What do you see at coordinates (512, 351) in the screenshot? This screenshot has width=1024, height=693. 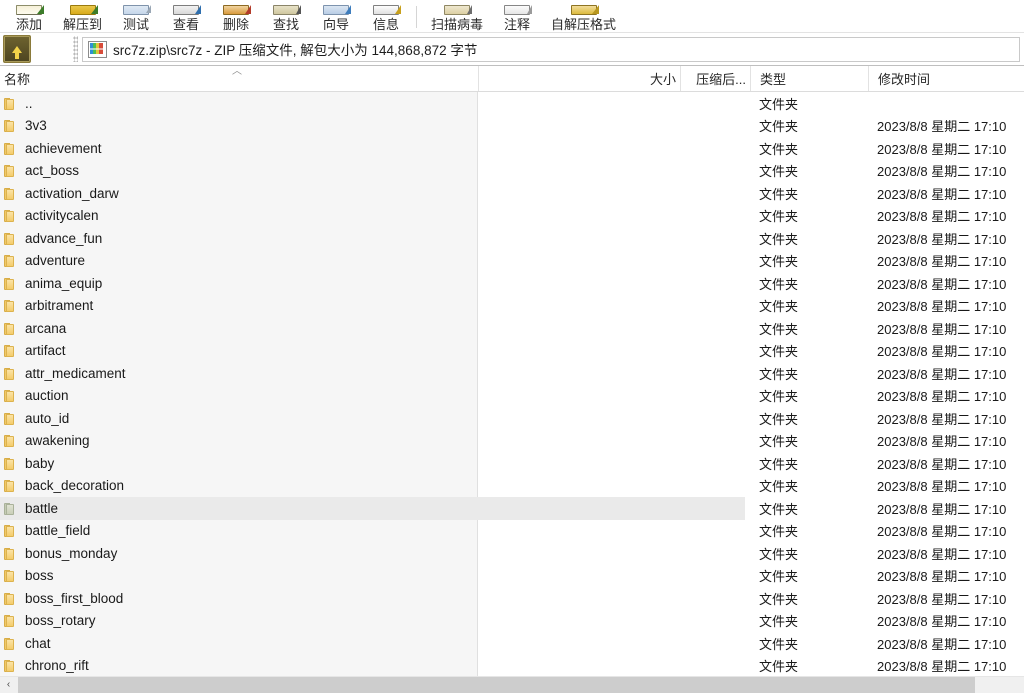 I see `file-list-row: artifact 文件夹 2023/8/8 星期二 17:10` at bounding box center [512, 351].